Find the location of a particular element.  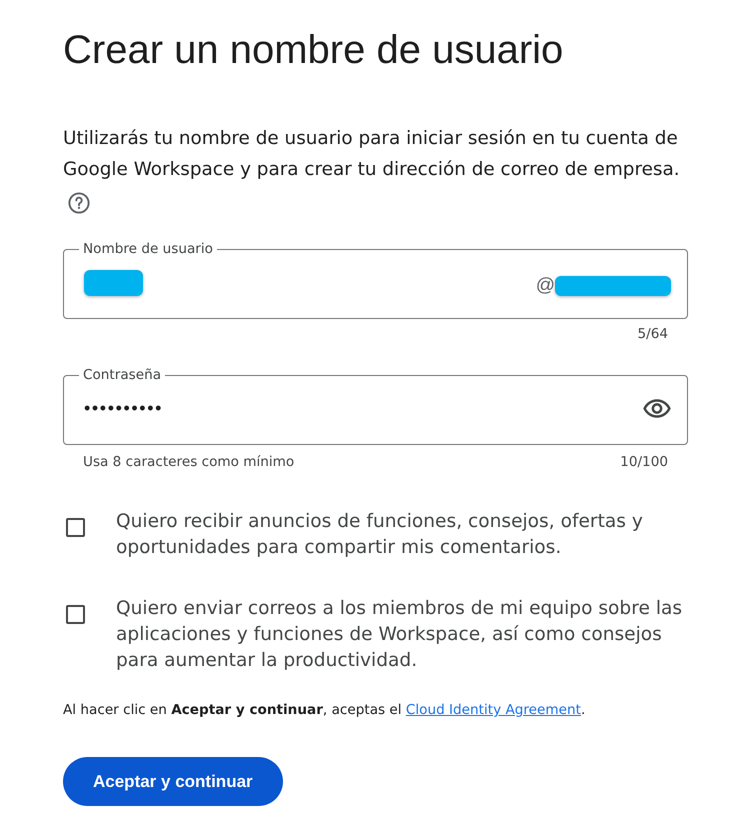

consent-text: Al hacer clic en Aceptar y continuar, aceptas el Cloud Identity Agreement. is located at coordinates (324, 710).